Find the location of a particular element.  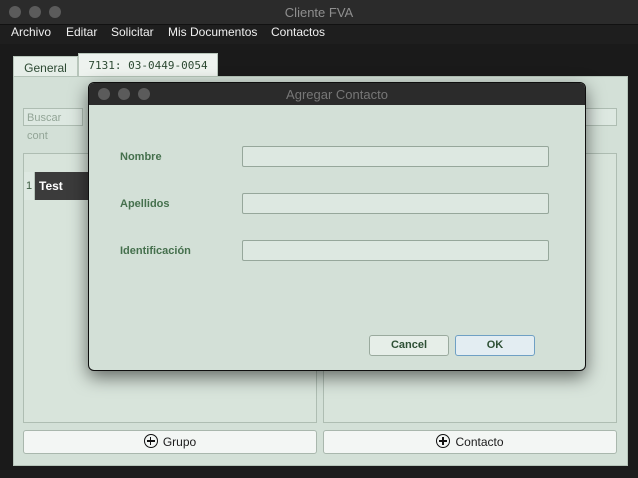

group-row: 1 Test is located at coordinates (56, 186).